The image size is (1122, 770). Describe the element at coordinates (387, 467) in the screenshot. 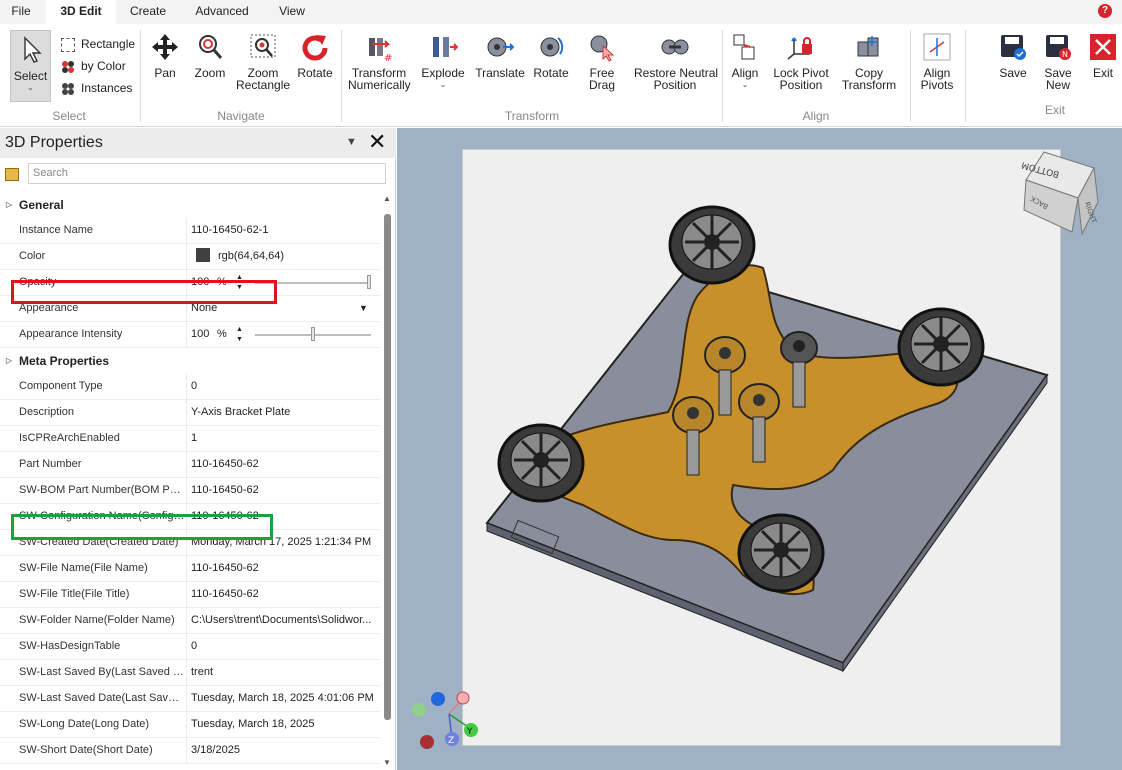

I see `scrollbar-thumb` at that location.